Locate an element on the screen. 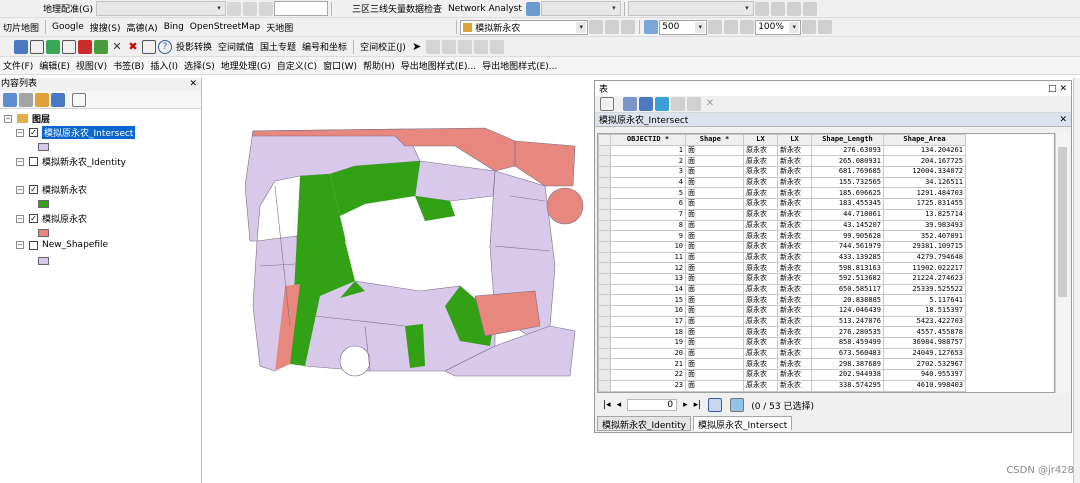 The width and height of the screenshot is (1080, 483). table-cell: 513.247076 is located at coordinates (847, 321).